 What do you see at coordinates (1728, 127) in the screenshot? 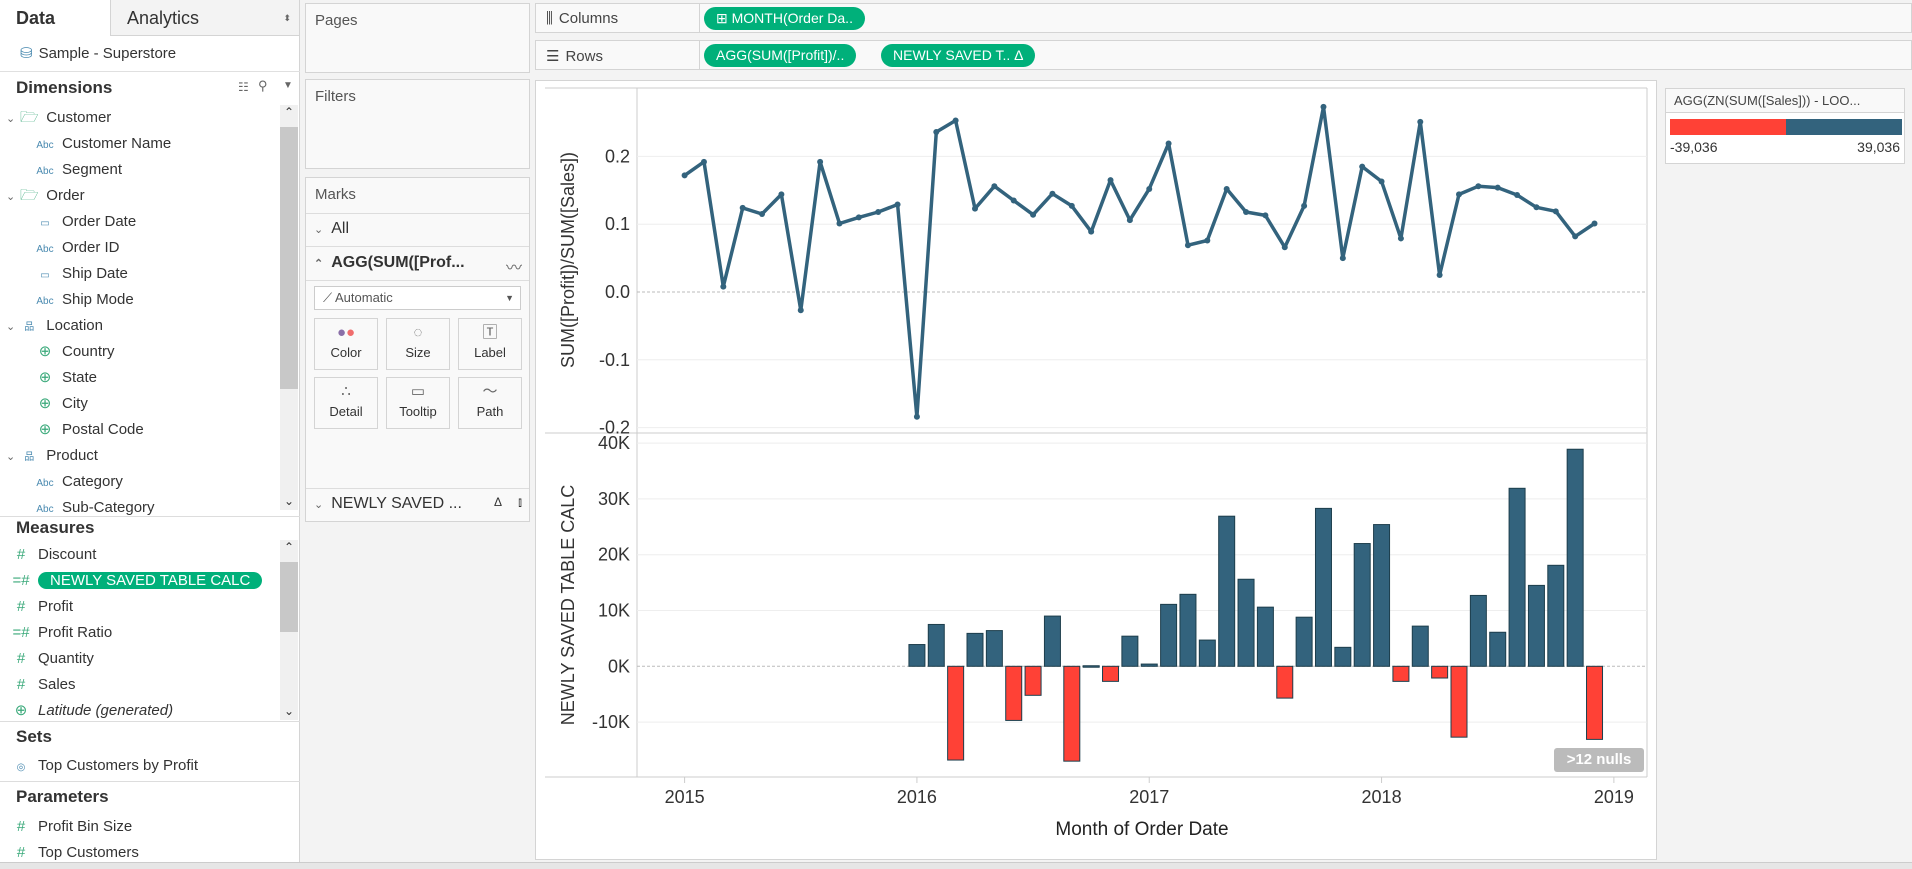
I see `legend-negative-ramp` at bounding box center [1728, 127].